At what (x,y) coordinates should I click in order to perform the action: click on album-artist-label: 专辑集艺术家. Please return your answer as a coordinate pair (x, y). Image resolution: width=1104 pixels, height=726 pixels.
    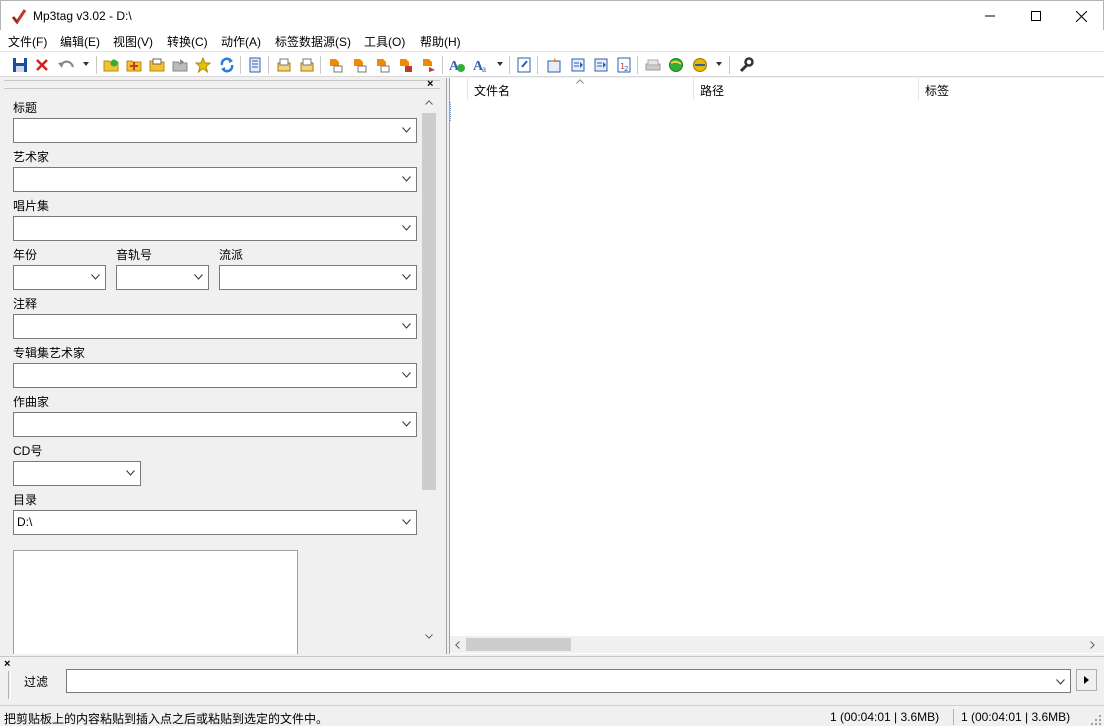
    Looking at the image, I should click on (49, 353).